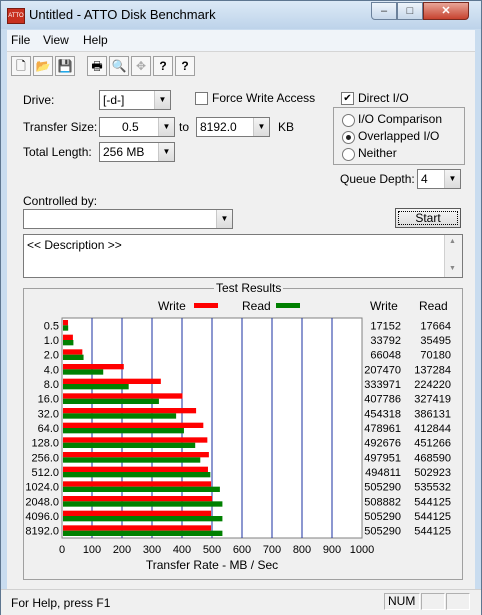 This screenshot has height=615, width=482. Describe the element at coordinates (383, 98) in the screenshot. I see `direct-io-label: Direct I/O` at that location.